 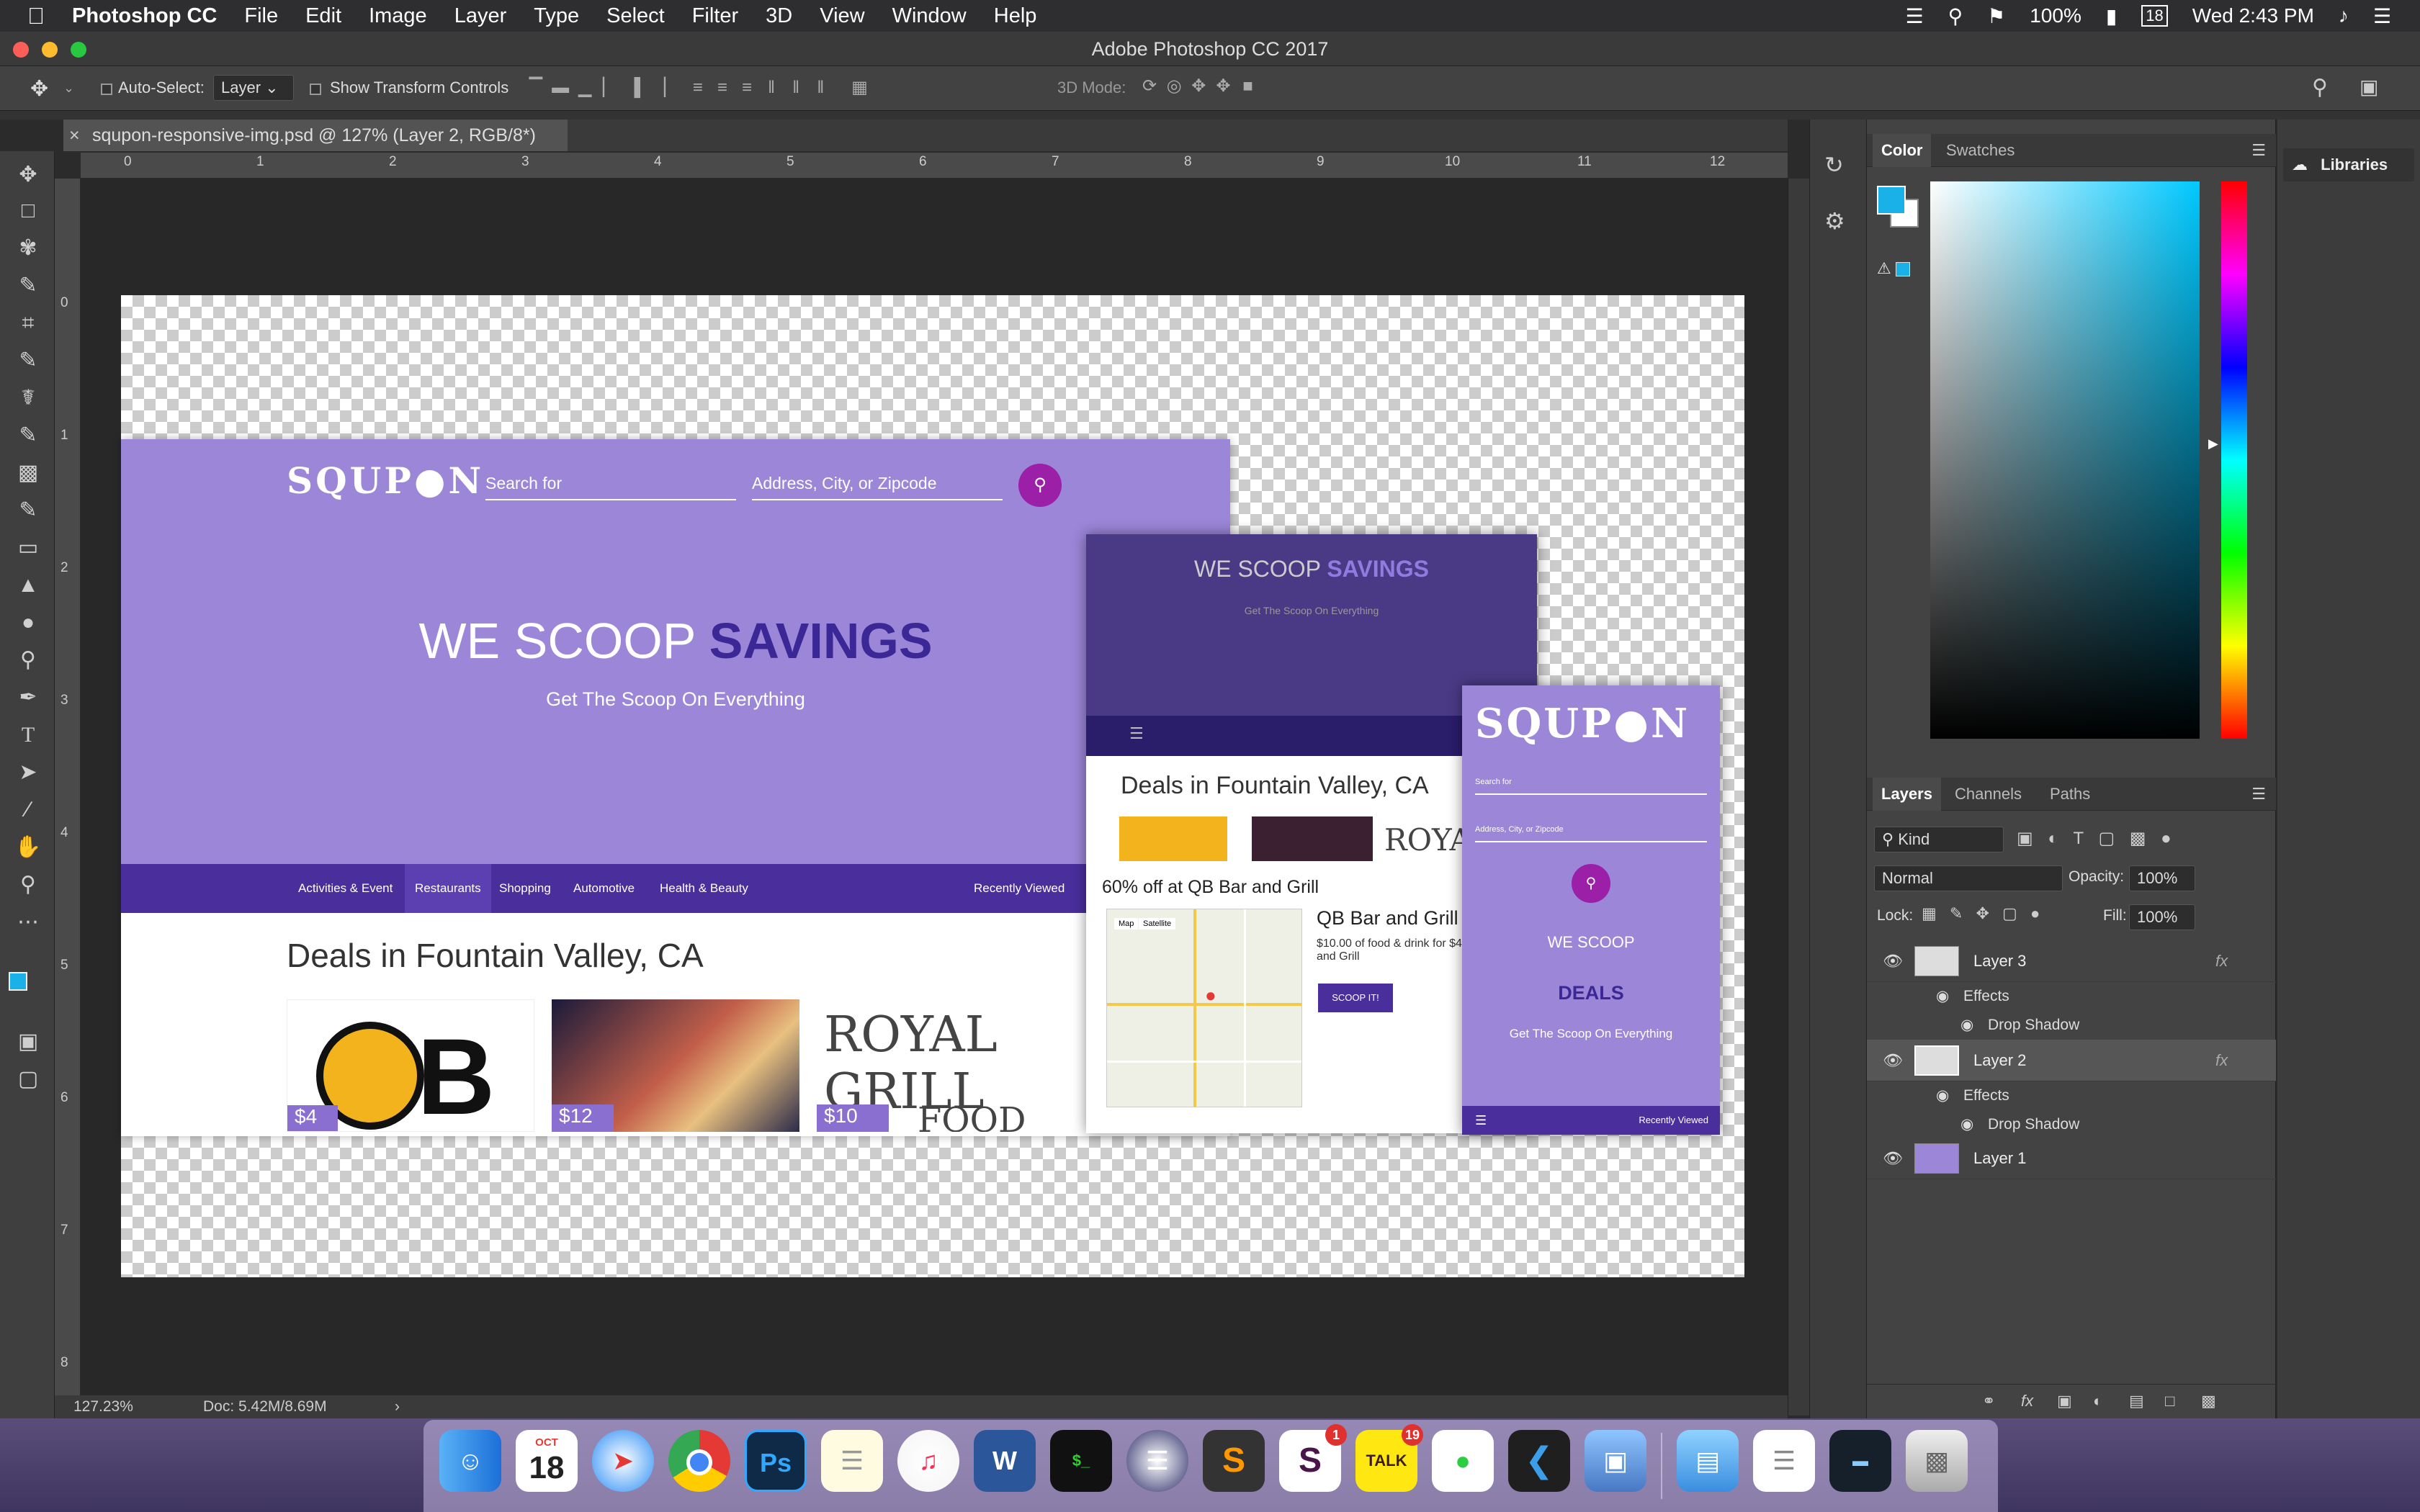 What do you see at coordinates (820, 88) in the screenshot?
I see `distribute-right-icon: ‖` at bounding box center [820, 88].